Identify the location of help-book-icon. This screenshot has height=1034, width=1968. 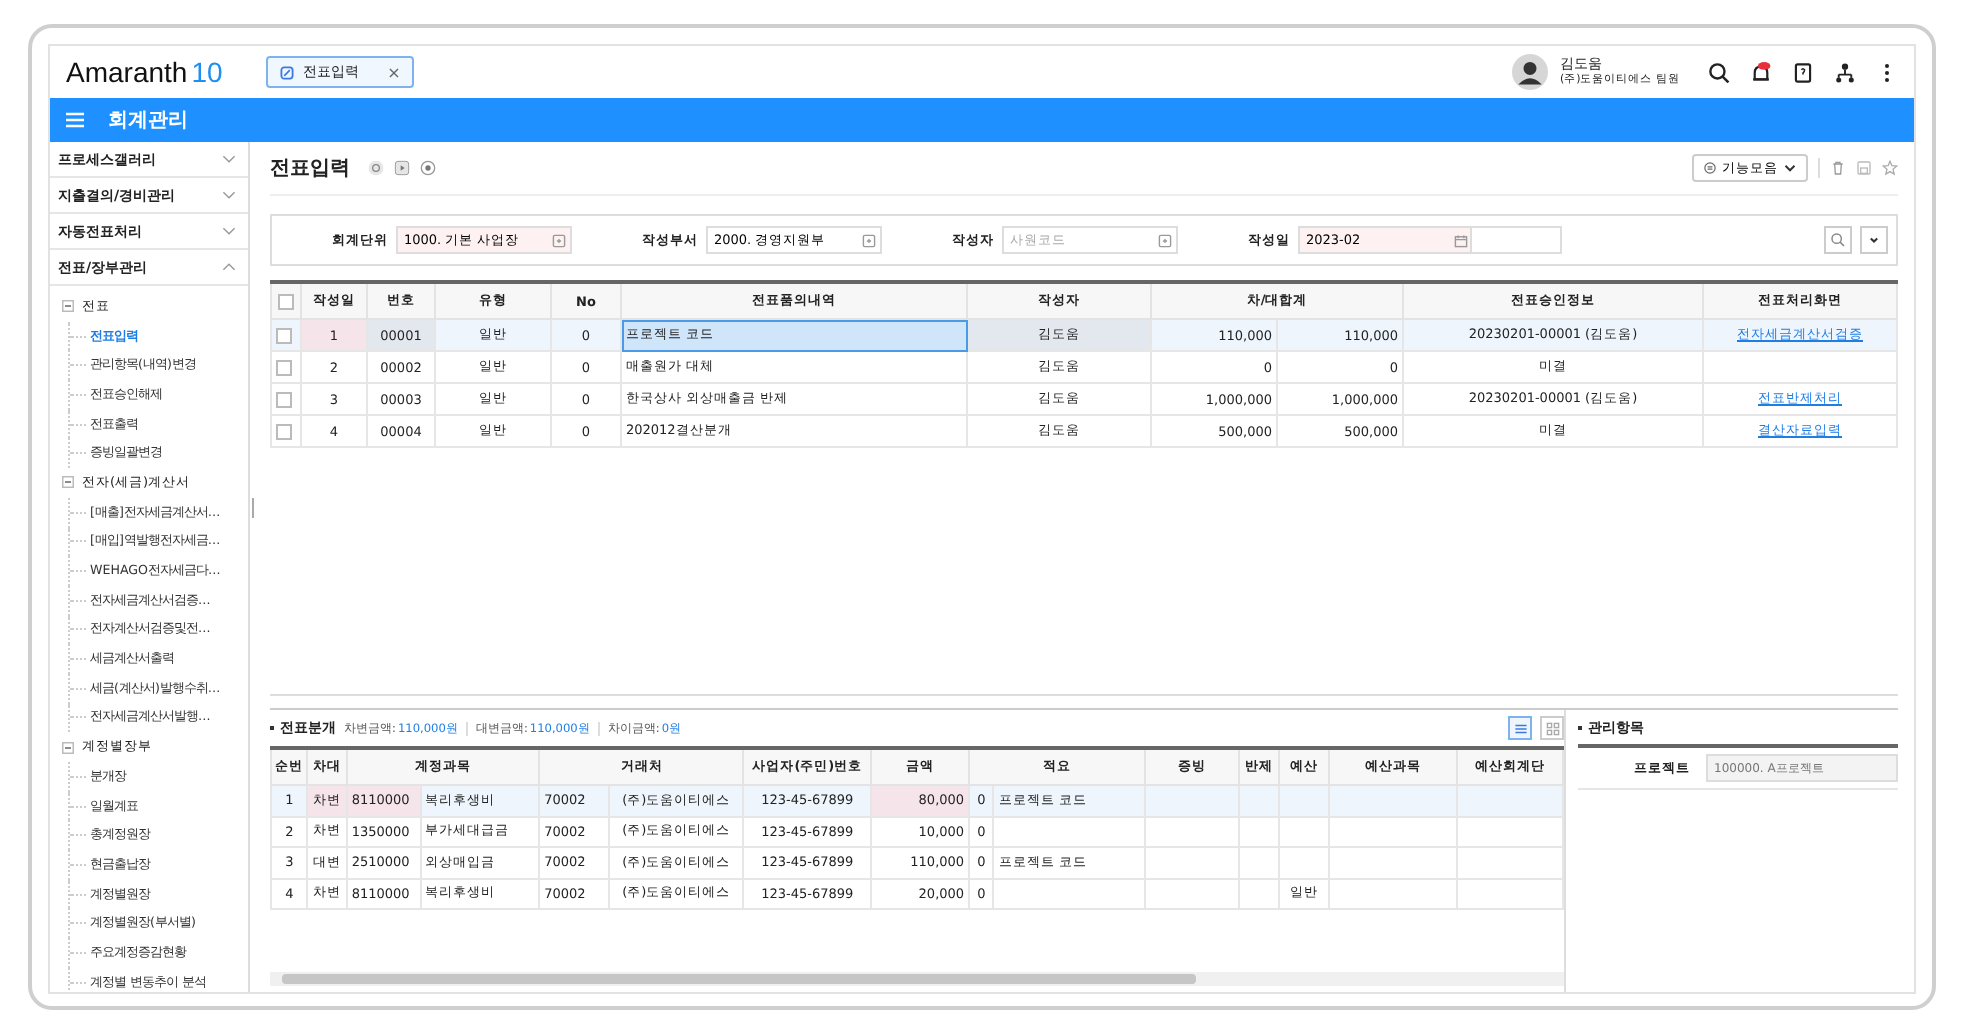
(1803, 72).